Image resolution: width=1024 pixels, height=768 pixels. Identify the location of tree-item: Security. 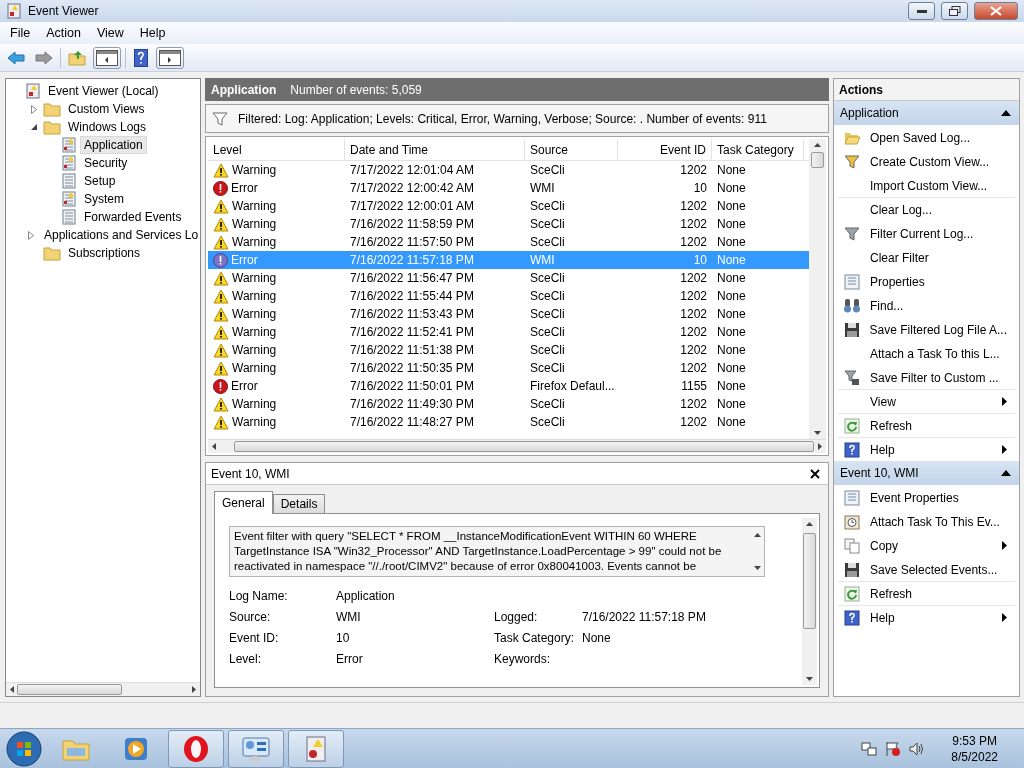
(106, 163).